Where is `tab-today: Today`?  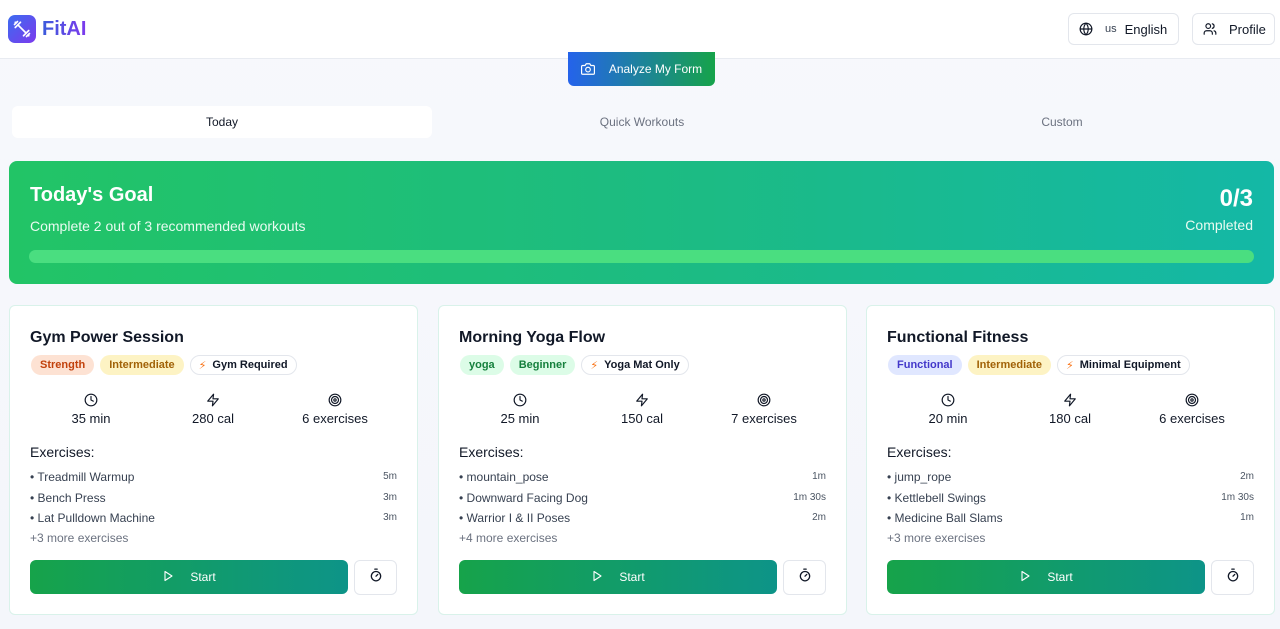 tab-today: Today is located at coordinates (222, 122).